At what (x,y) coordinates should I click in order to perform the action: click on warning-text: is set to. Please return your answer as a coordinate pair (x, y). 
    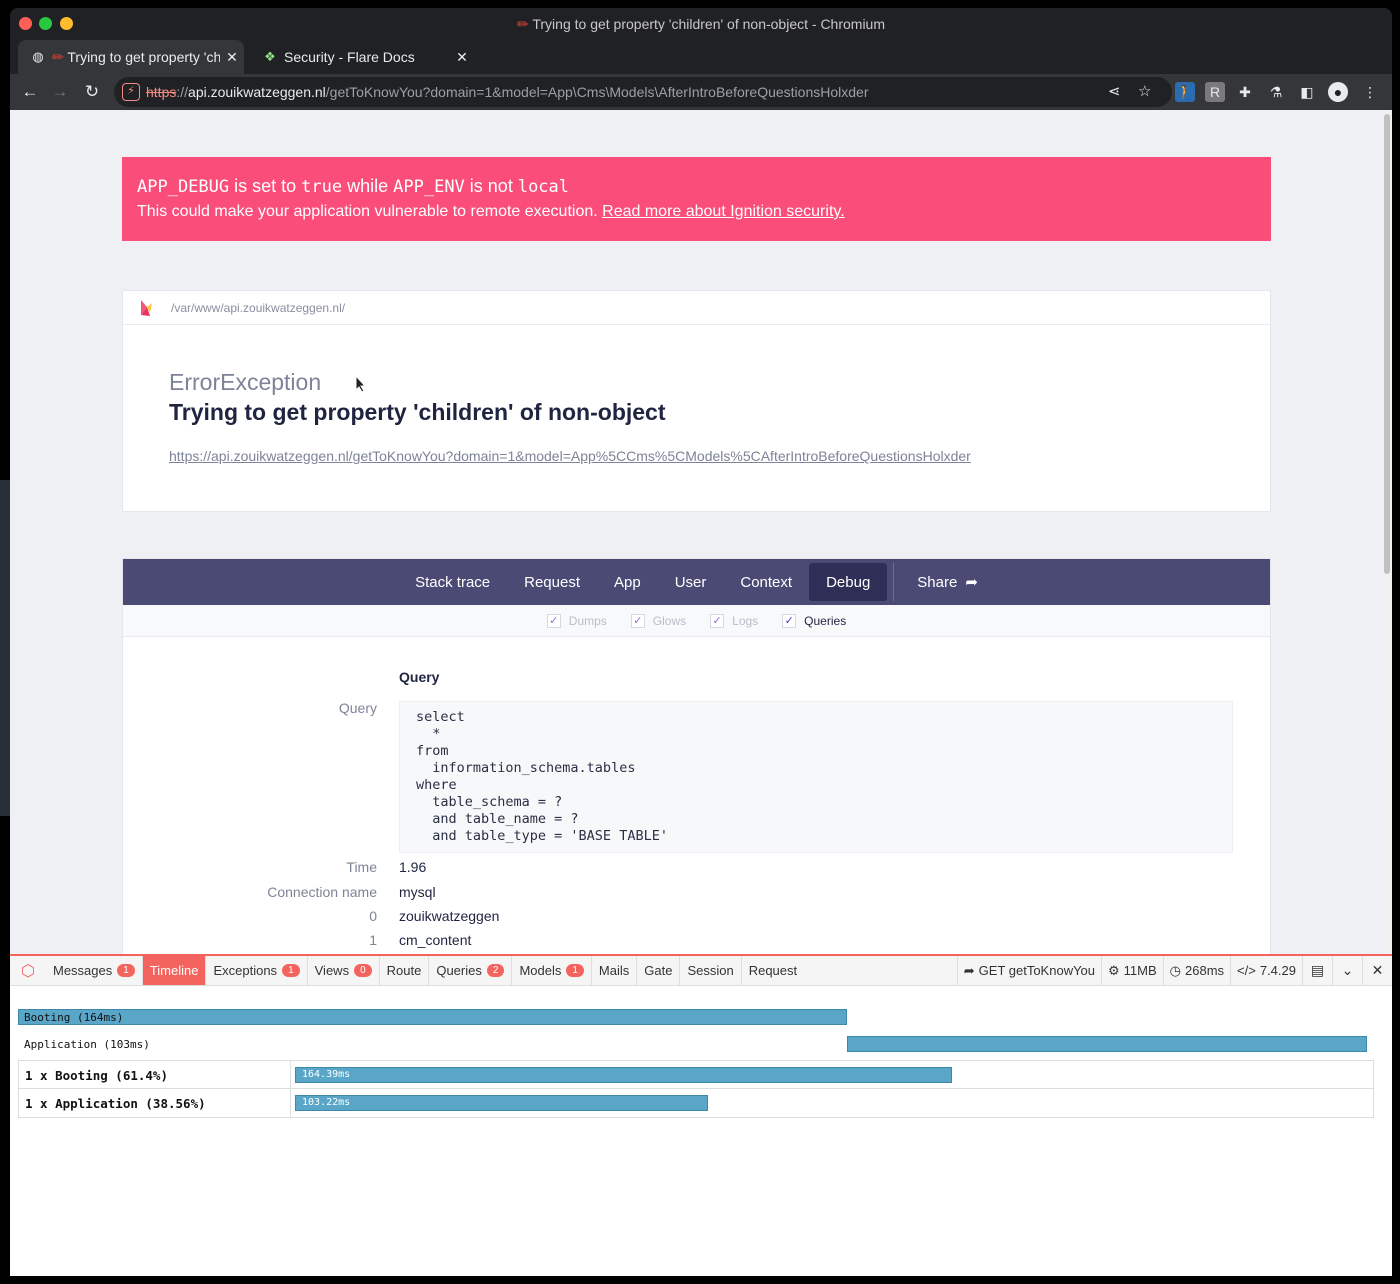
    Looking at the image, I should click on (265, 186).